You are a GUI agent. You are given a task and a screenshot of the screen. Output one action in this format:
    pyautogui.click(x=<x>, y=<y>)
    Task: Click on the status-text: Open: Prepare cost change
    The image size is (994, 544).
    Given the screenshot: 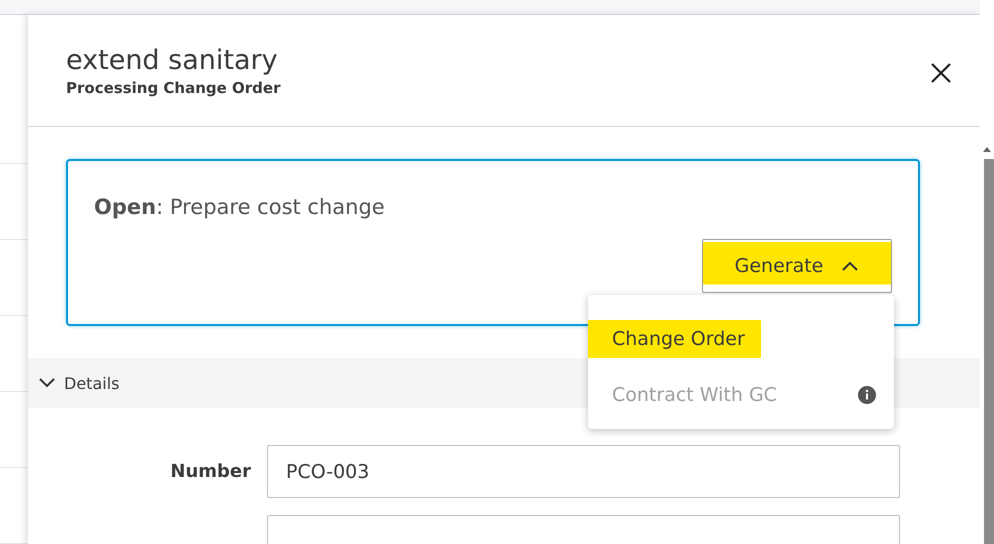 What is the action you would take?
    pyautogui.click(x=240, y=207)
    